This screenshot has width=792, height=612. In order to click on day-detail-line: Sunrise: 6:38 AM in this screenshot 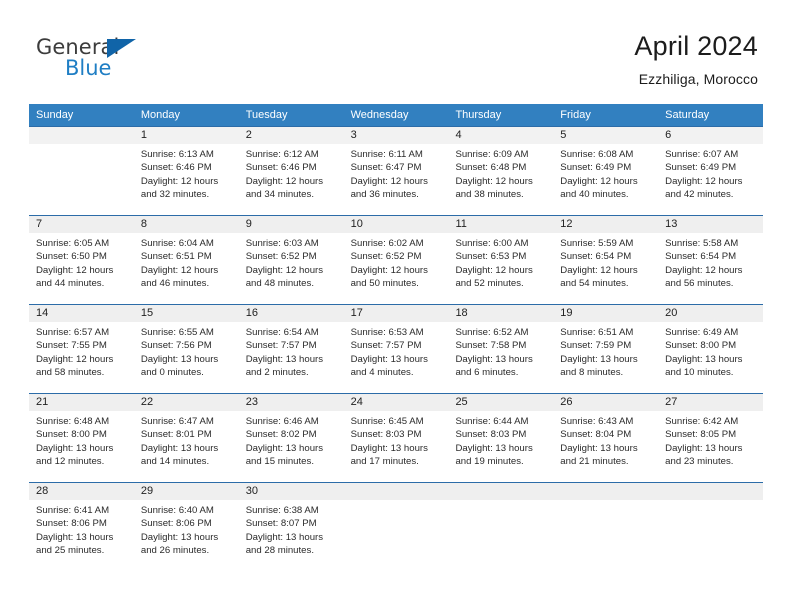, I will do `click(282, 510)`.